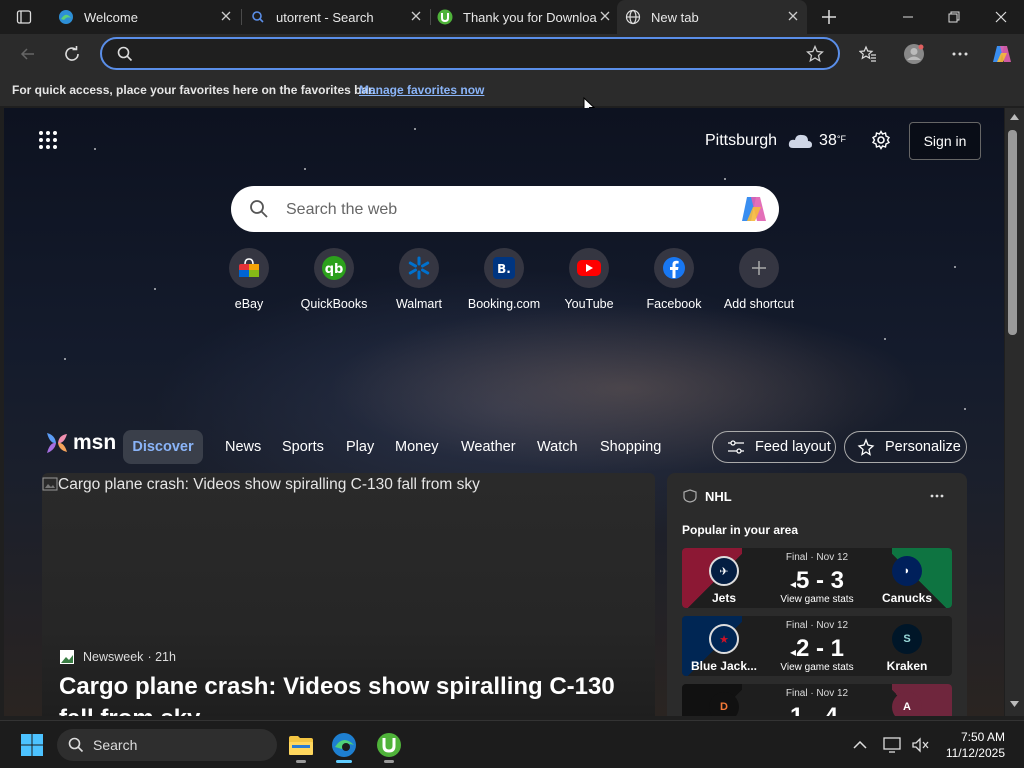 The width and height of the screenshot is (1024, 768). I want to click on close-window-button, so click(1001, 17).